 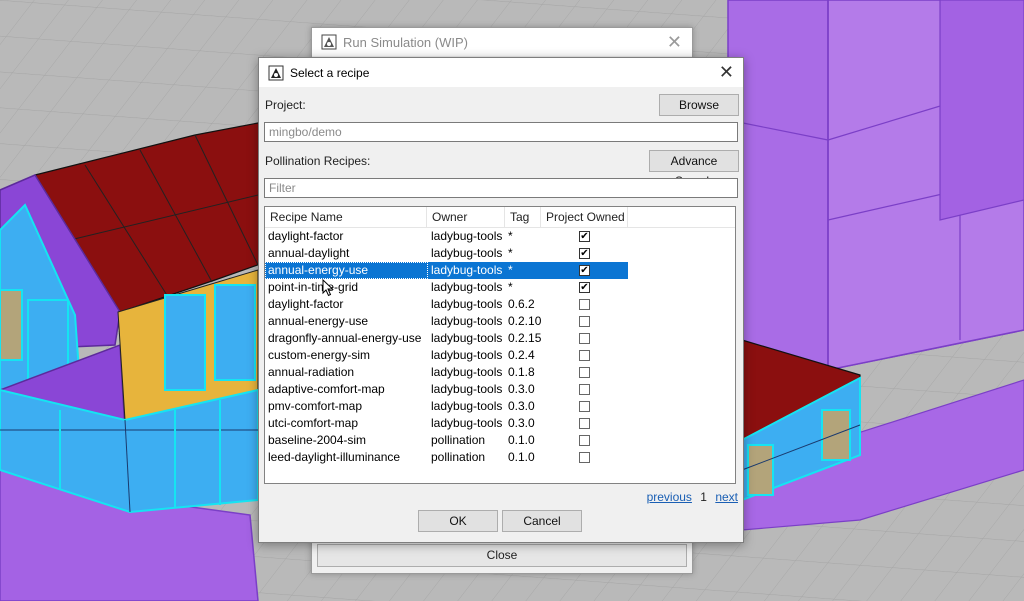 I want to click on tag-cell: 0.1.8, so click(x=521, y=372).